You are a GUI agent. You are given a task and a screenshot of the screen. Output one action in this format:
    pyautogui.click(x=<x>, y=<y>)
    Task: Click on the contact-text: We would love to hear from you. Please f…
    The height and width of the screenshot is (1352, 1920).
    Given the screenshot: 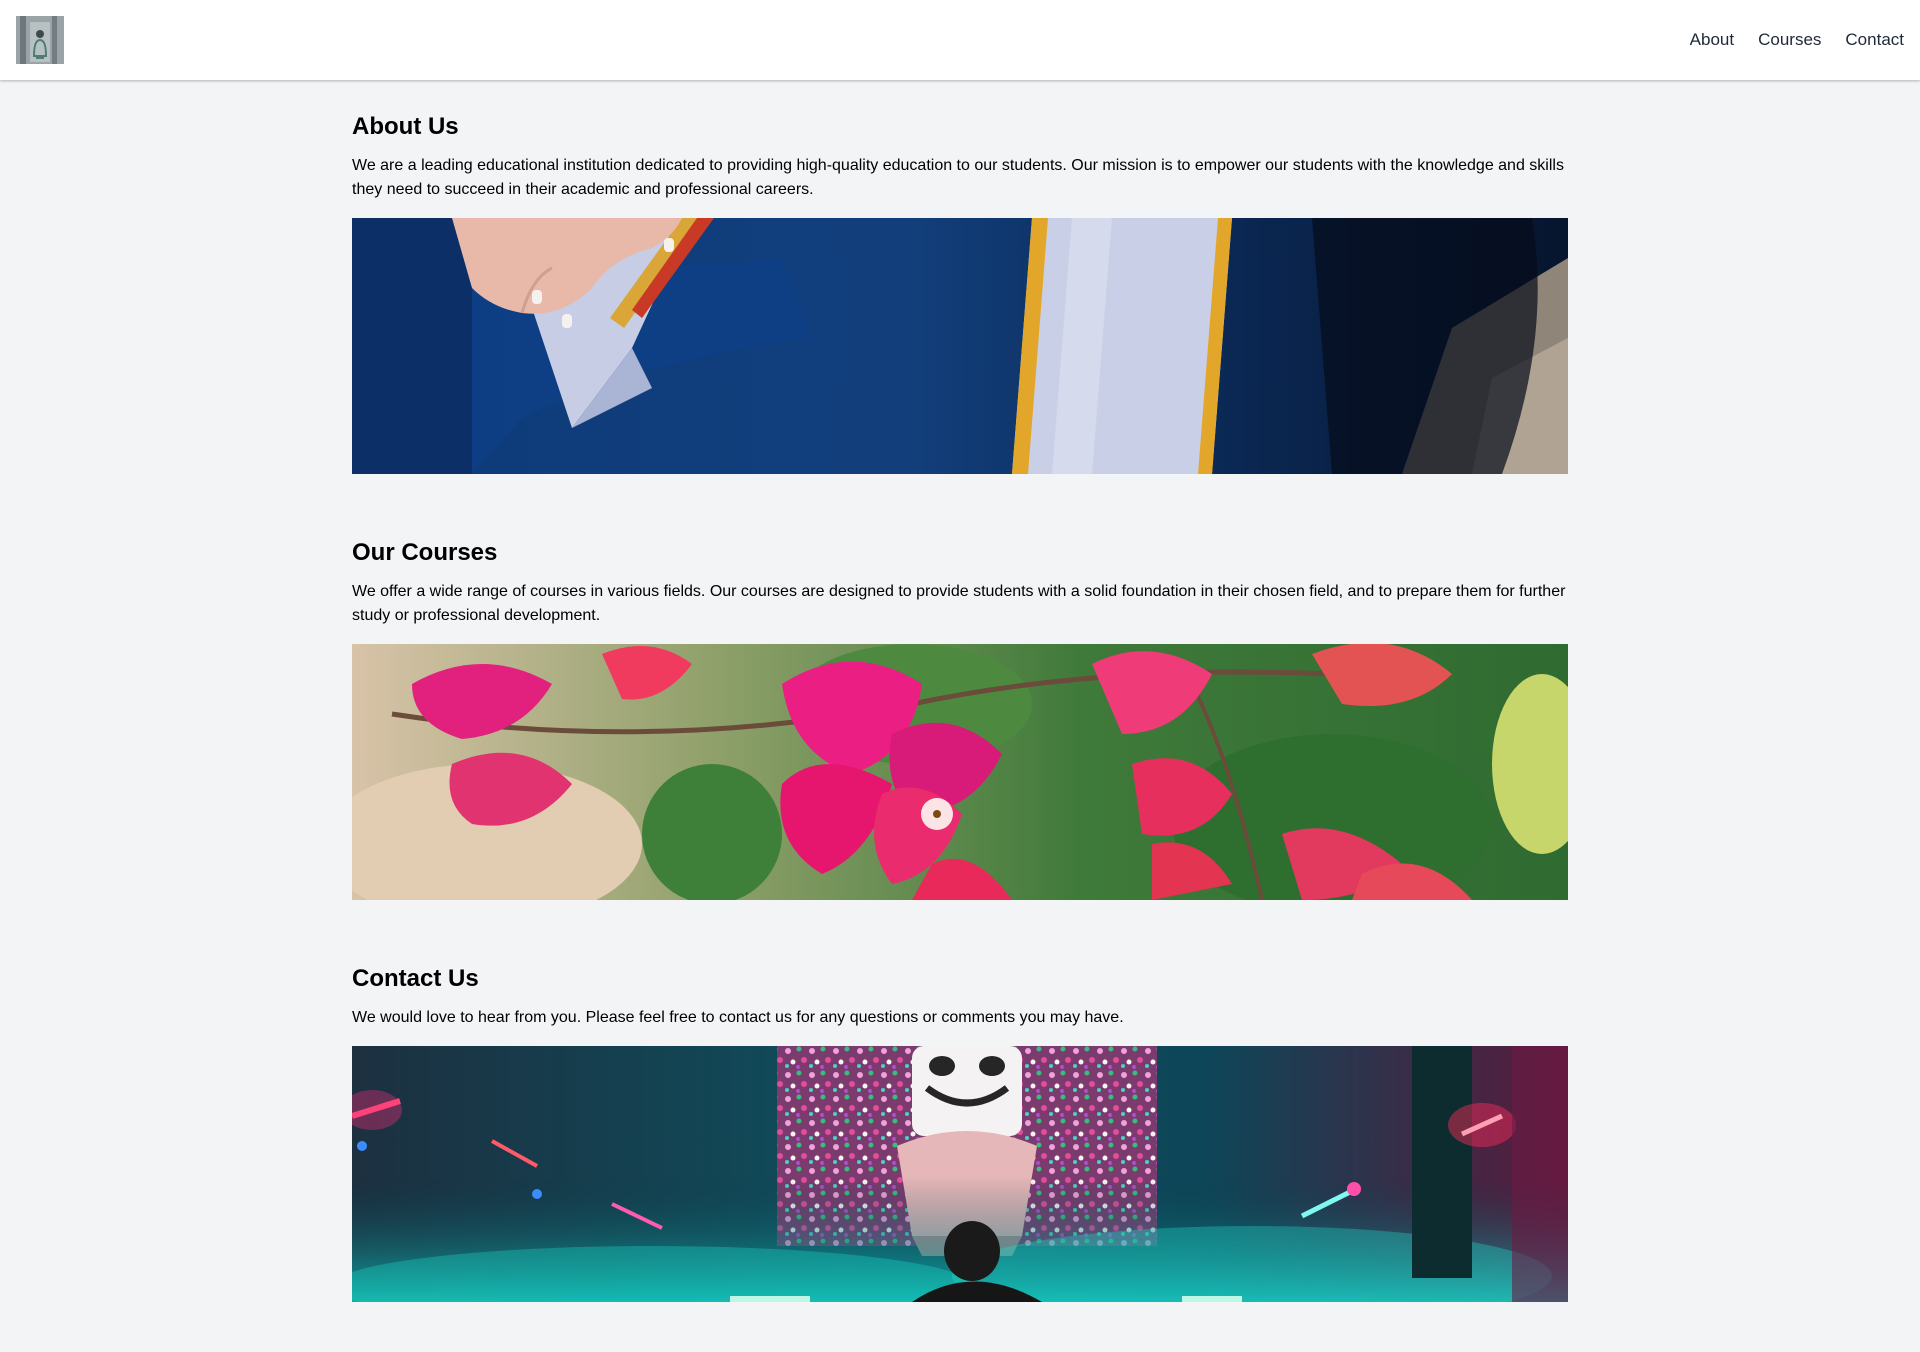 What is the action you would take?
    pyautogui.click(x=738, y=1017)
    